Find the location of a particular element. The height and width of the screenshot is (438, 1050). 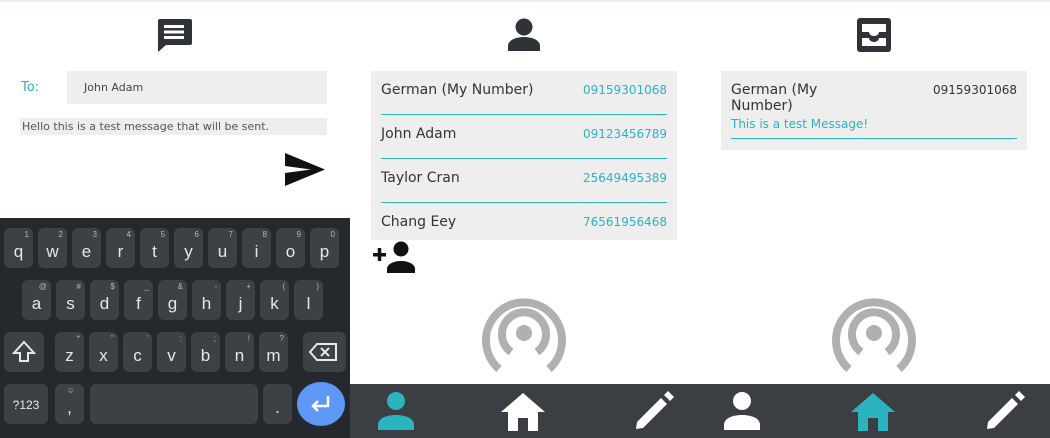

key-label: q is located at coordinates (18, 251).